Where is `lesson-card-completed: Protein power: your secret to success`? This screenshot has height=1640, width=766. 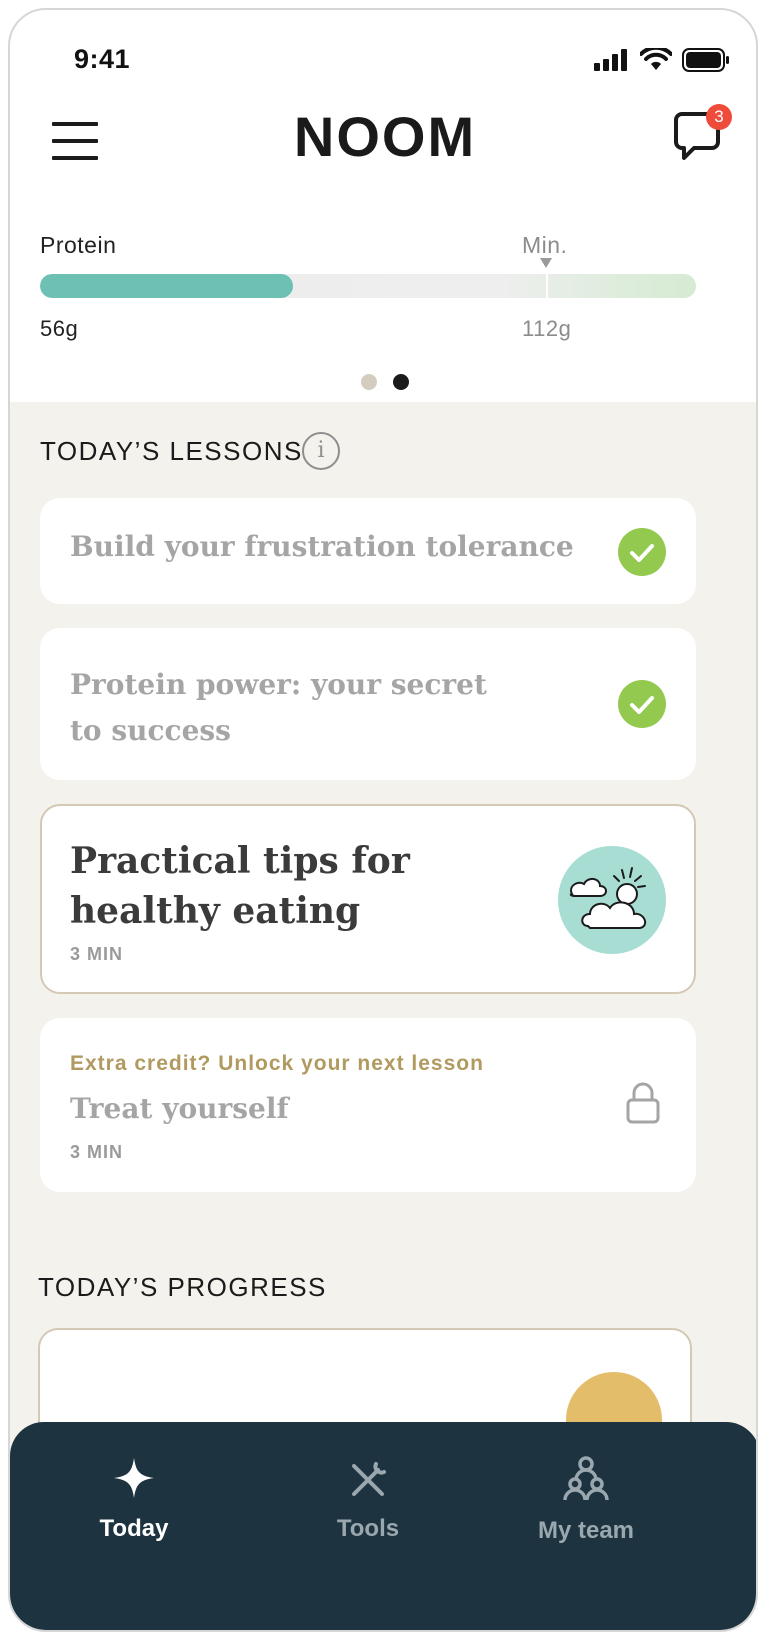 lesson-card-completed: Protein power: your secret to success is located at coordinates (368, 704).